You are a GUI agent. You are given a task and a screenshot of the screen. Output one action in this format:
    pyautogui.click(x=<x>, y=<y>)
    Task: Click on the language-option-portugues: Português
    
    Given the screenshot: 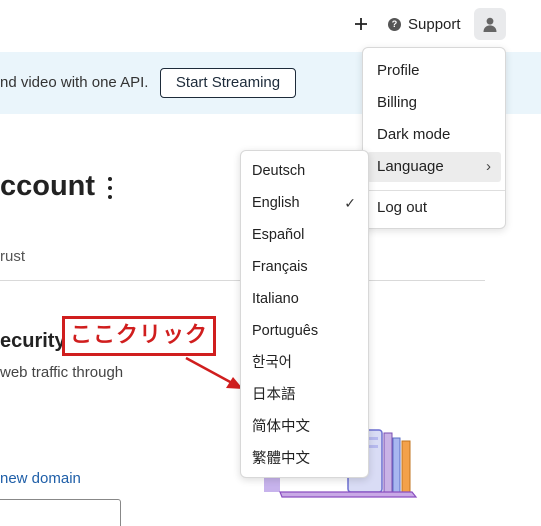 What is the action you would take?
    pyautogui.click(x=304, y=331)
    